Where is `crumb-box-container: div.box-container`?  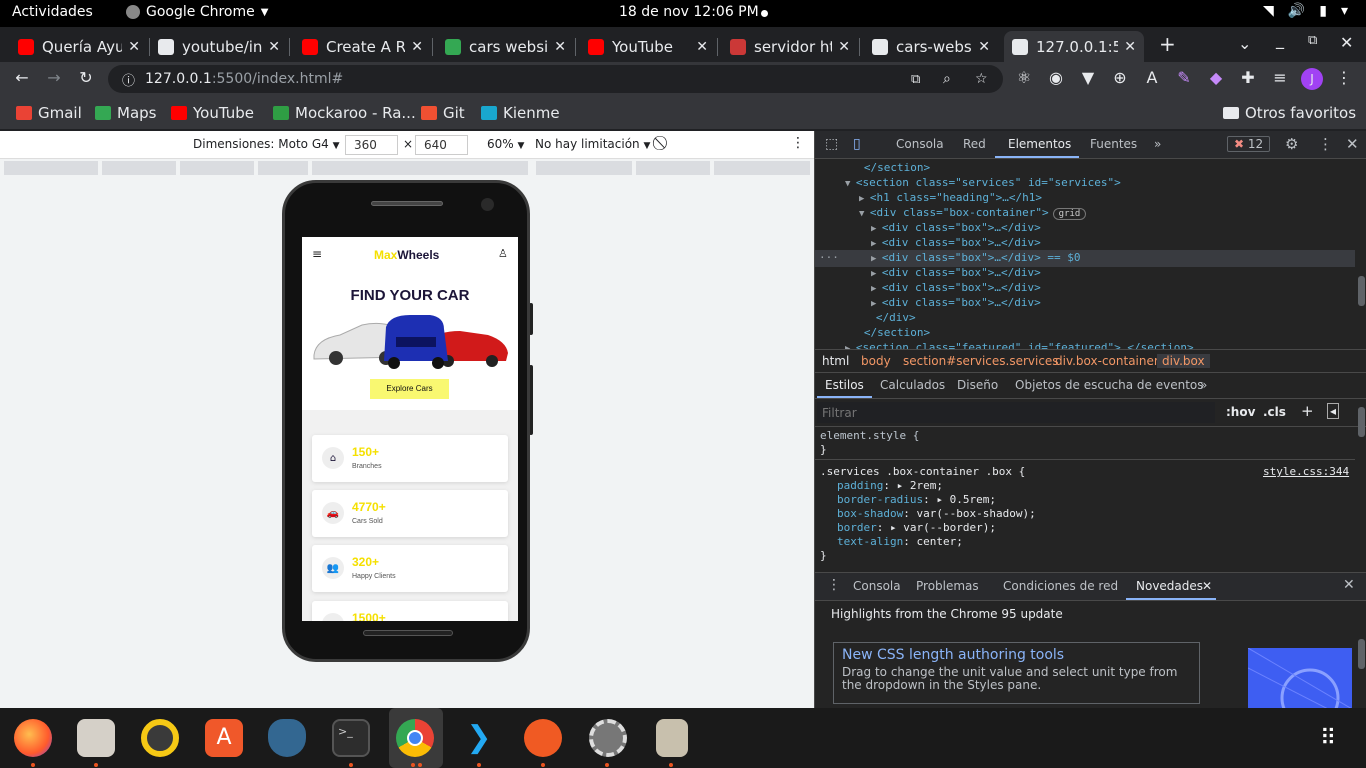
crumb-box-container: div.box-container is located at coordinates (1107, 361).